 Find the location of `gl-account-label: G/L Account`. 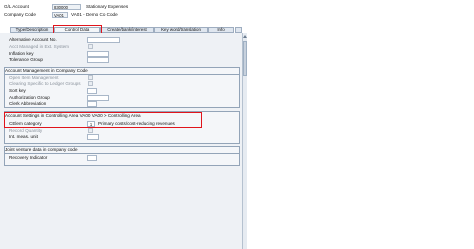

gl-account-label: G/L Account is located at coordinates (16, 6).